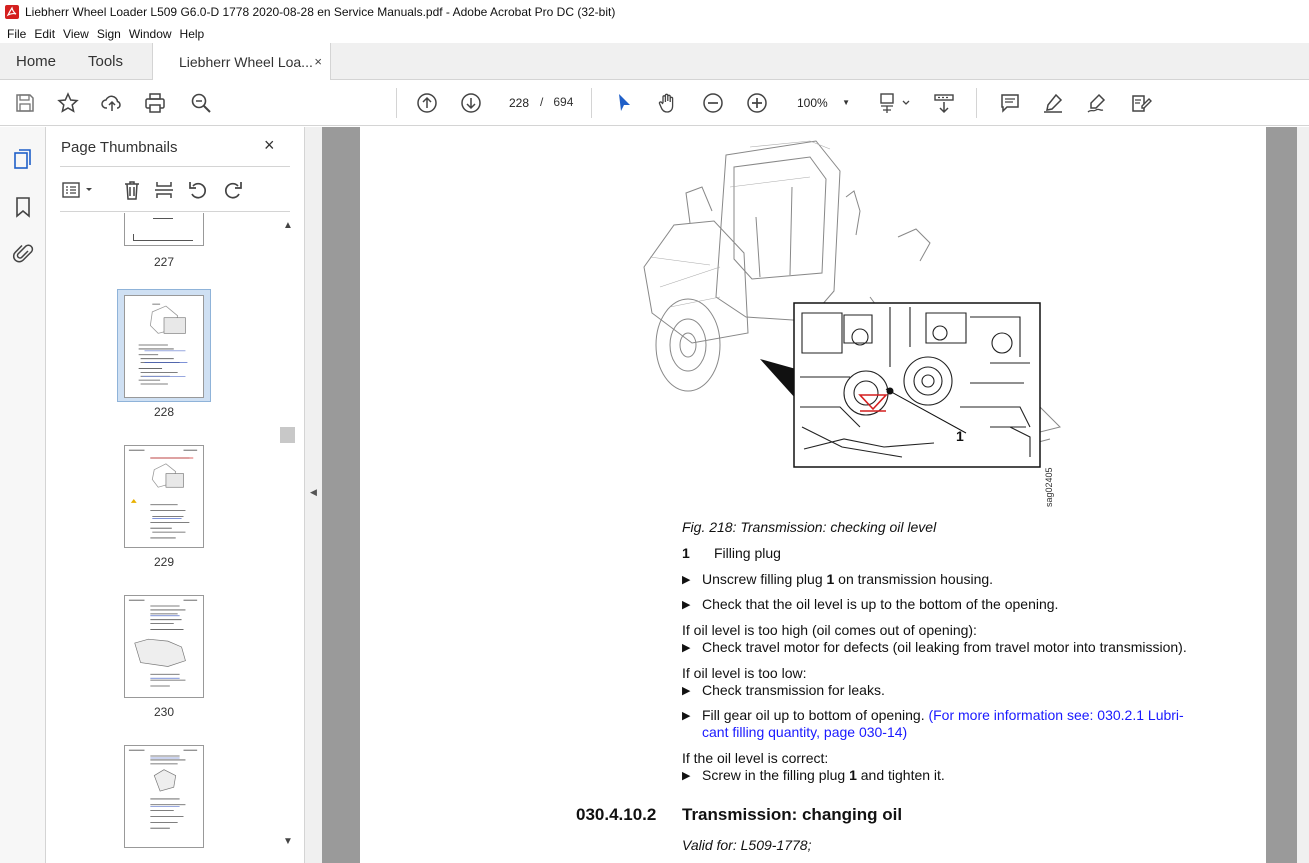 The height and width of the screenshot is (863, 1309). I want to click on cross-reference-link: cant filling quantity, page 030-14), so click(804, 732).